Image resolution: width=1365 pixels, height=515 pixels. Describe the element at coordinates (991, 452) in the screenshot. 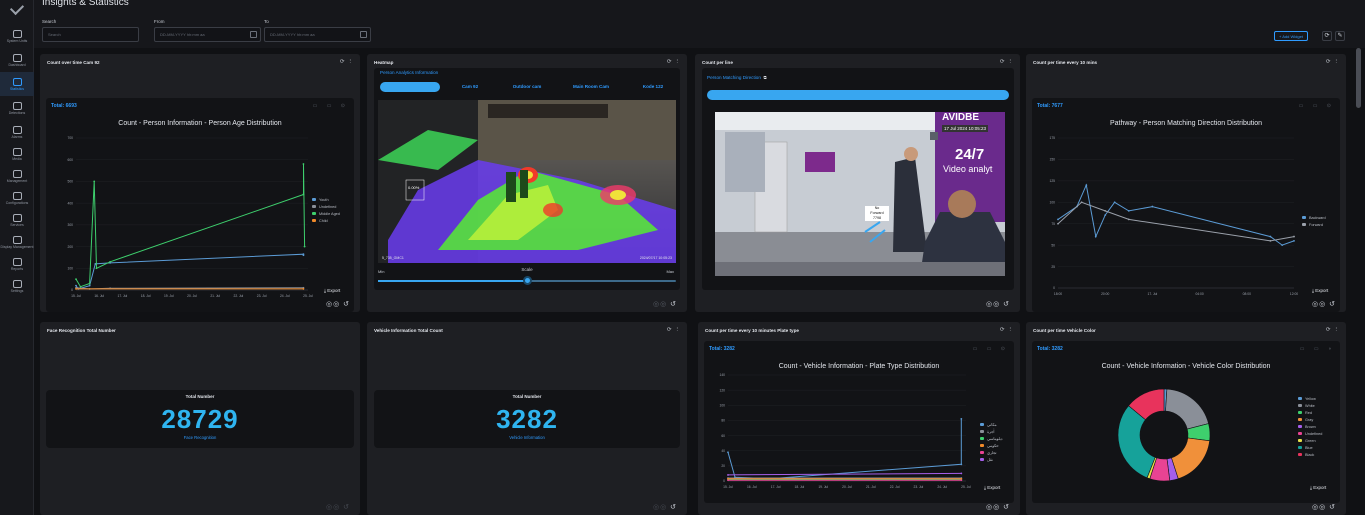

I see `legend-item: تجاري` at that location.